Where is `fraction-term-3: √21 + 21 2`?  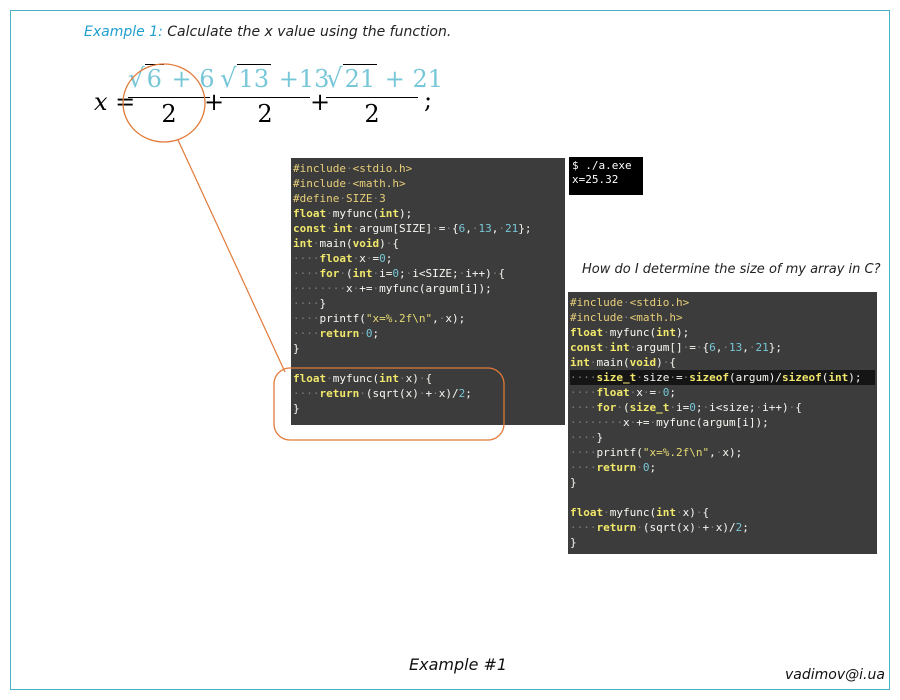 fraction-term-3: √21 + 21 2 is located at coordinates (385, 96).